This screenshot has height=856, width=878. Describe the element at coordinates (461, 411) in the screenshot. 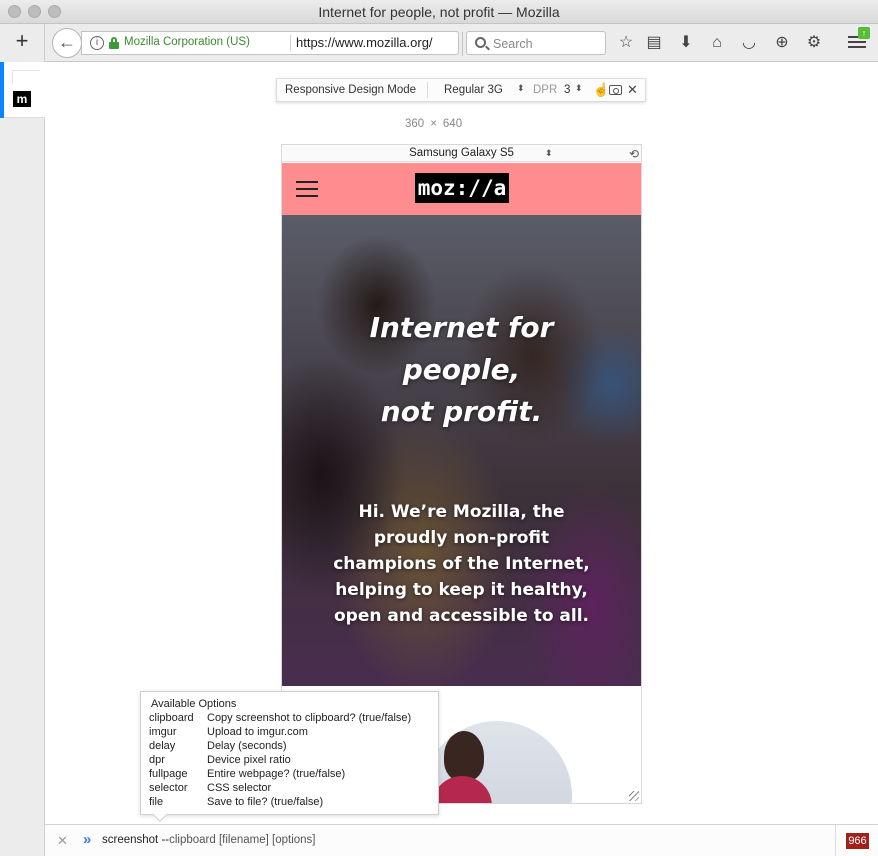

I see `hero-title-line: not profit.` at that location.